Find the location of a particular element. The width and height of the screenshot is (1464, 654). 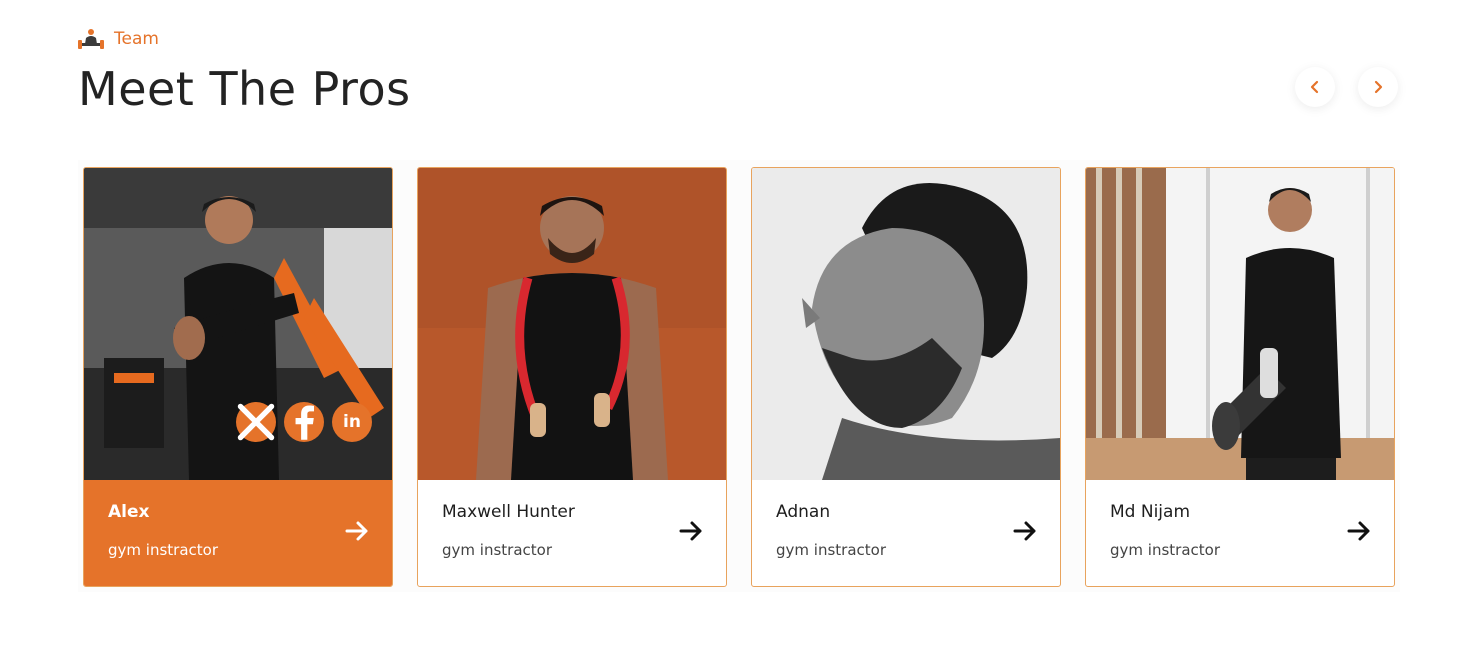

team-card-alex: in Alex gym instractor is located at coordinates (238, 377).